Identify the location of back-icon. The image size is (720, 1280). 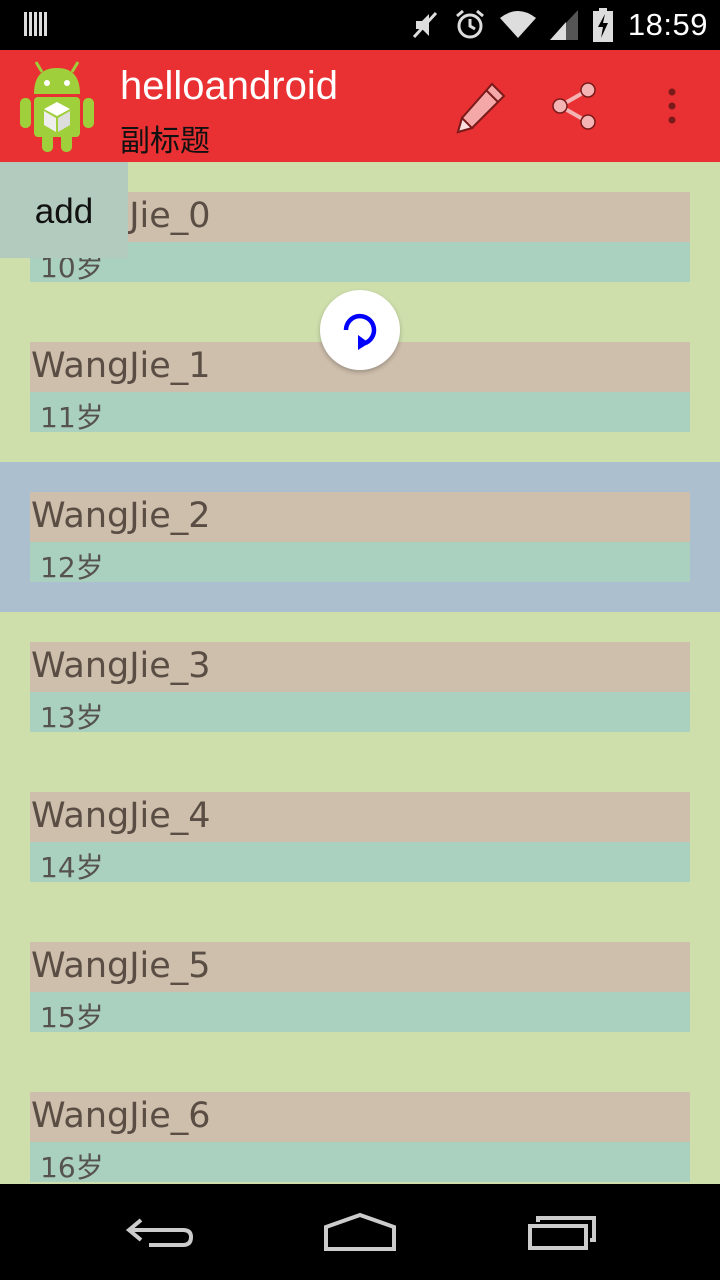
(159, 1232).